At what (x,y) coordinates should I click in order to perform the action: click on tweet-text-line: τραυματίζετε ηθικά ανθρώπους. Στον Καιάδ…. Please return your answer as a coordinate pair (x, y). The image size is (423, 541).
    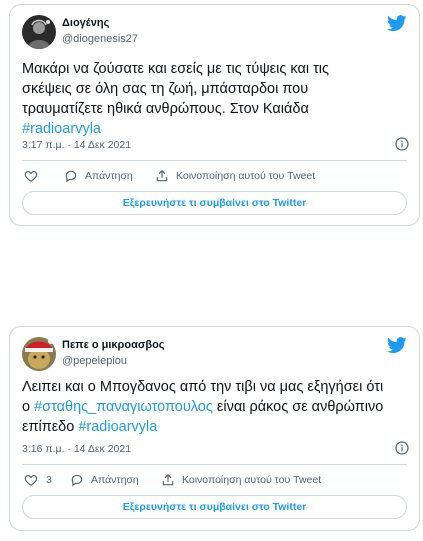
    Looking at the image, I should click on (165, 109).